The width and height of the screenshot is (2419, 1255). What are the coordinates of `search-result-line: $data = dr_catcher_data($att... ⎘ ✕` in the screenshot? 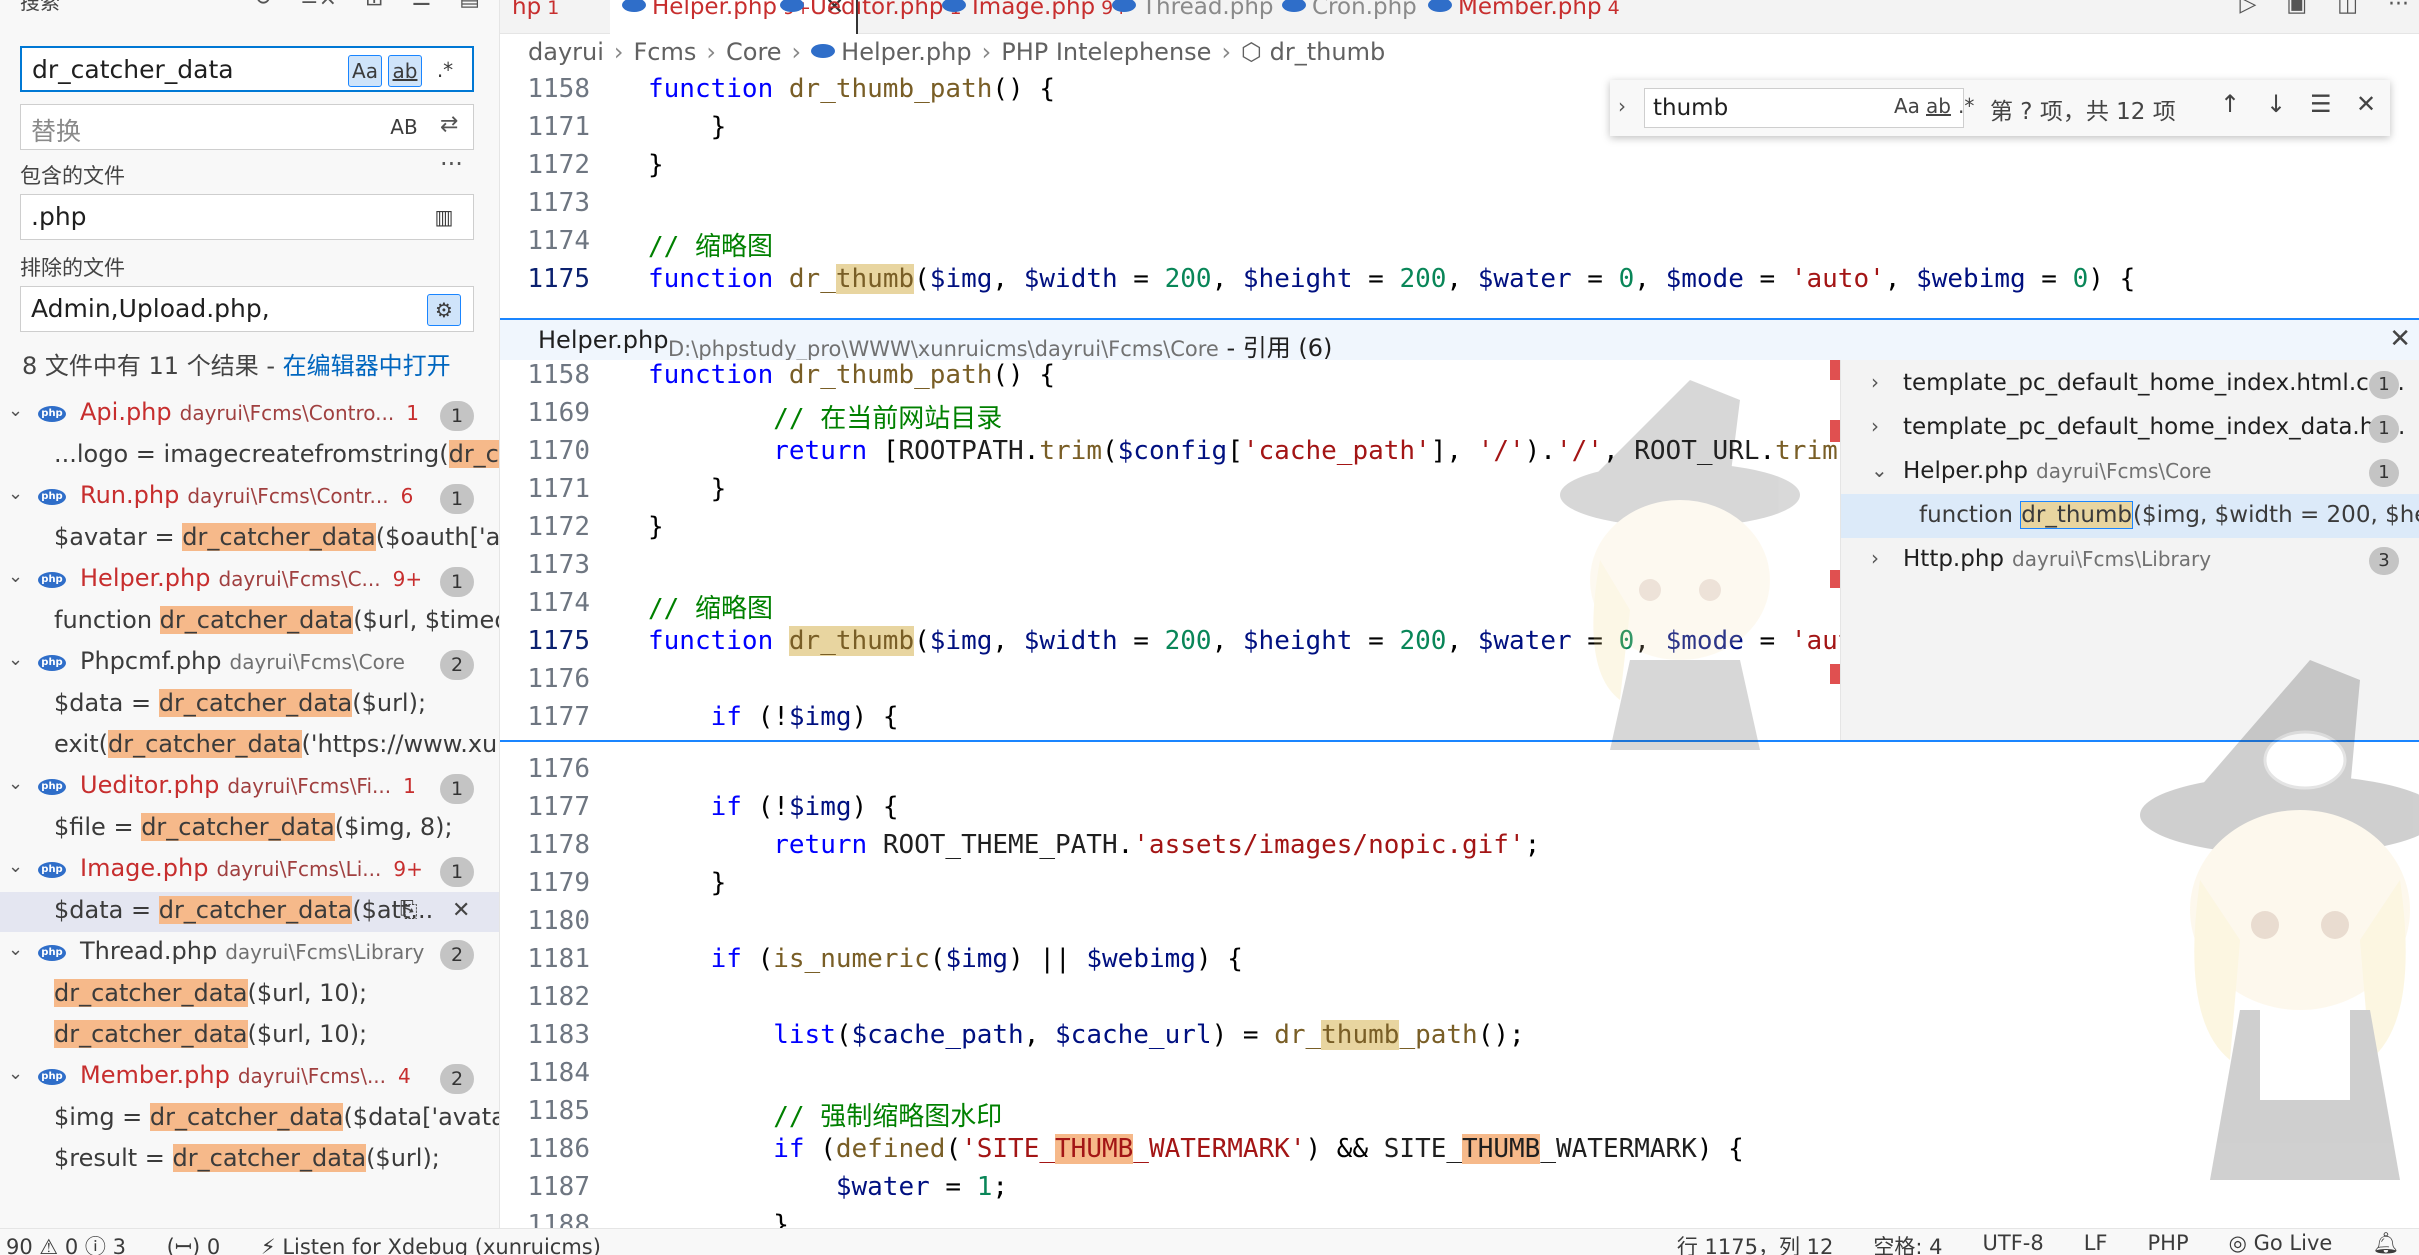 It's located at (249, 912).